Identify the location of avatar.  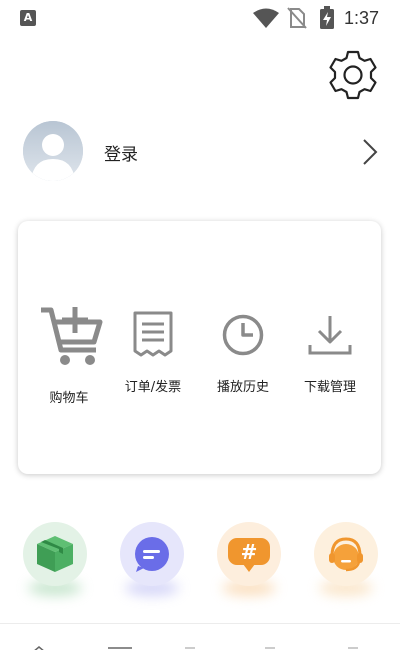
(53, 151).